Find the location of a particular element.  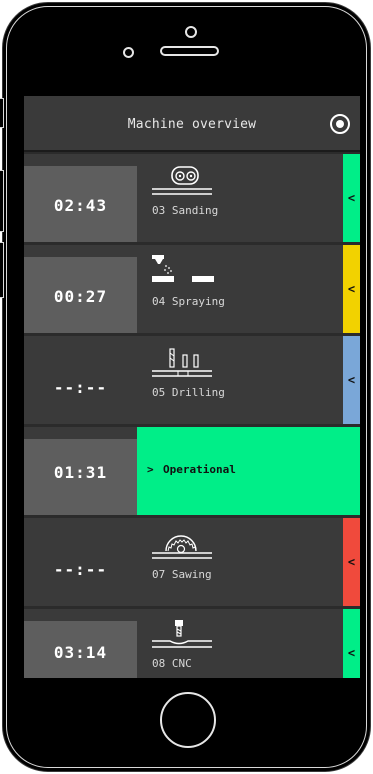

earpiece-speaker is located at coordinates (189, 51).